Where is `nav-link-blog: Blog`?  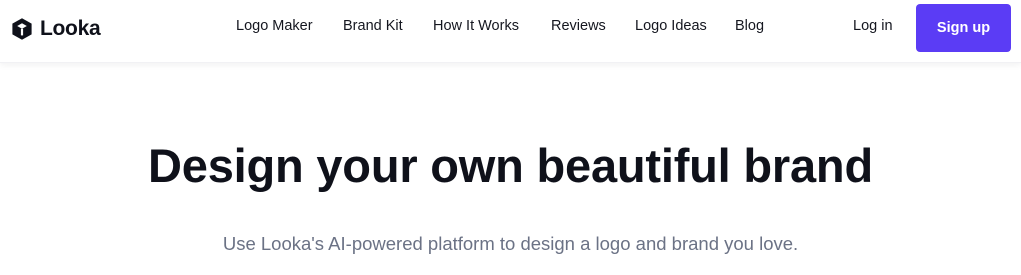 nav-link-blog: Blog is located at coordinates (749, 26).